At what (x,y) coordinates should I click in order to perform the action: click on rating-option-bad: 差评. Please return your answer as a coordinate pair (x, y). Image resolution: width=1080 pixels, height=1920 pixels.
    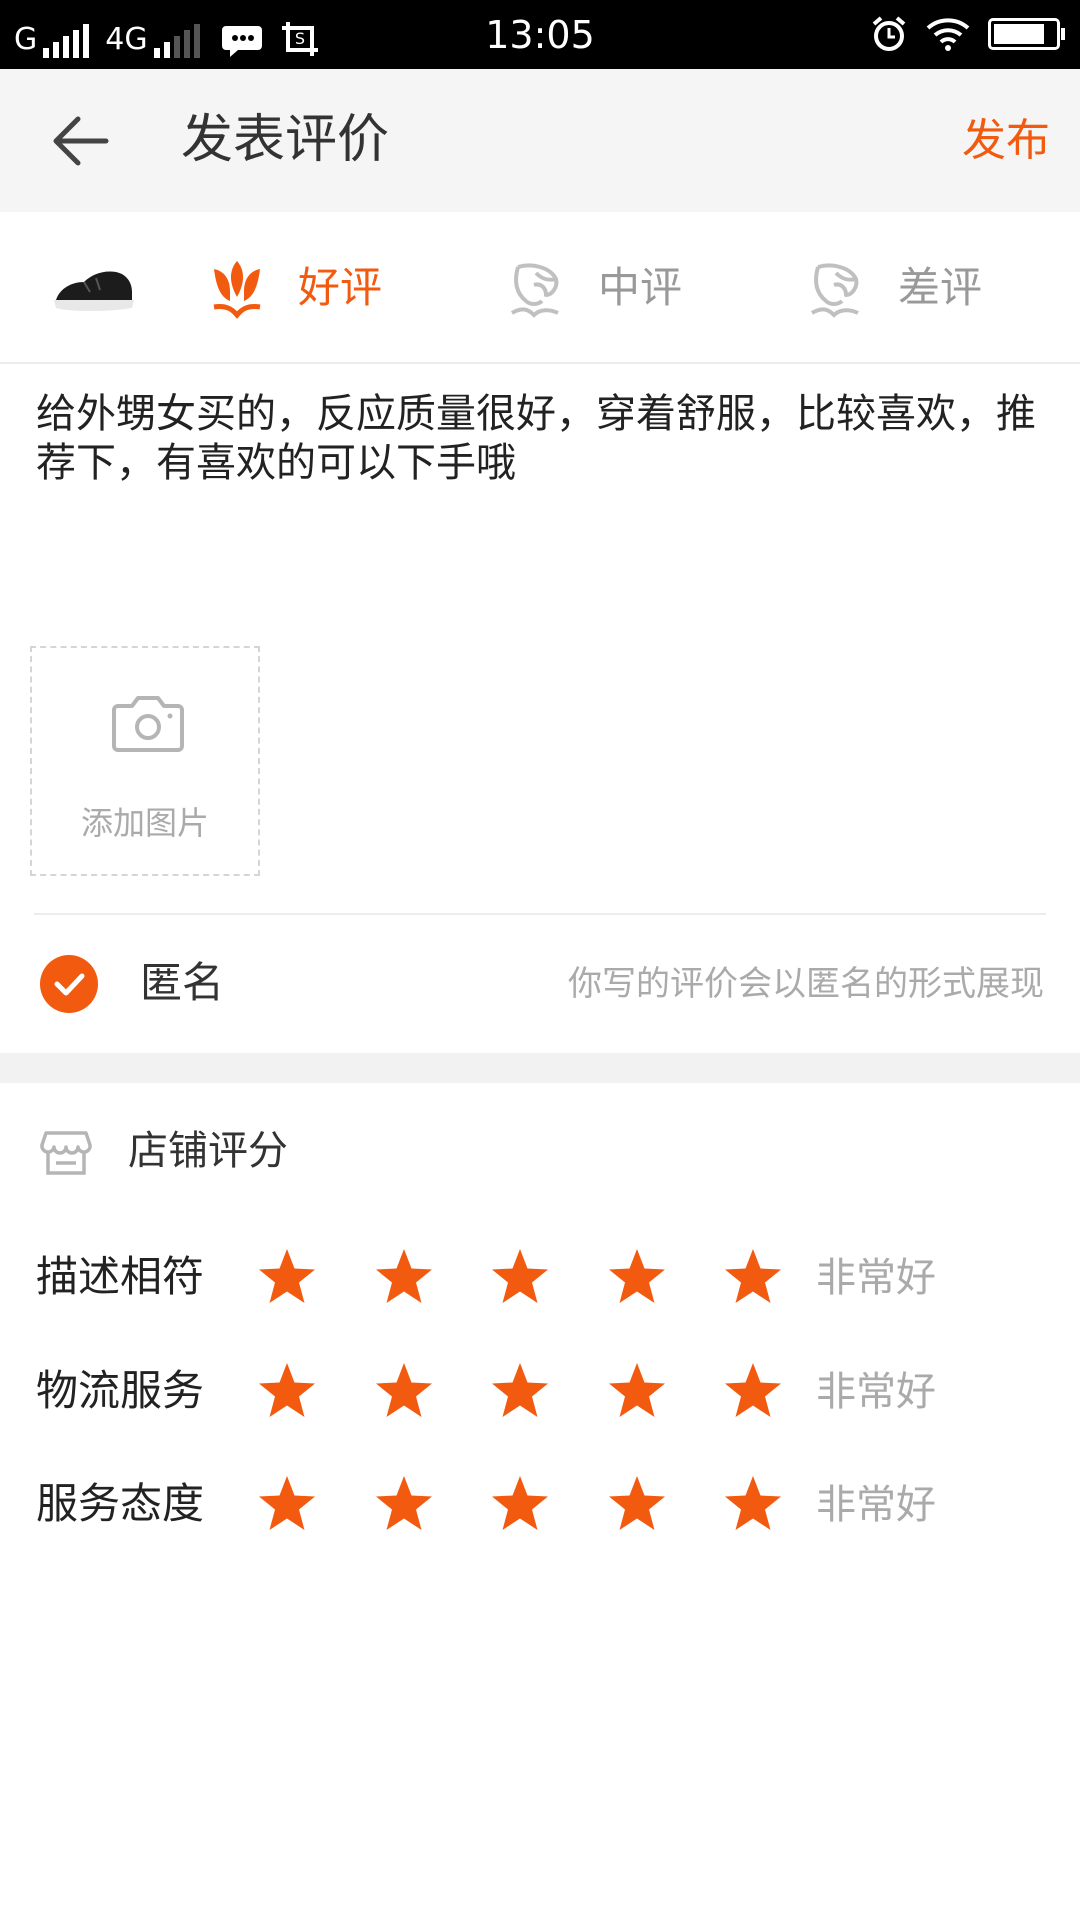
    Looking at the image, I should click on (894, 288).